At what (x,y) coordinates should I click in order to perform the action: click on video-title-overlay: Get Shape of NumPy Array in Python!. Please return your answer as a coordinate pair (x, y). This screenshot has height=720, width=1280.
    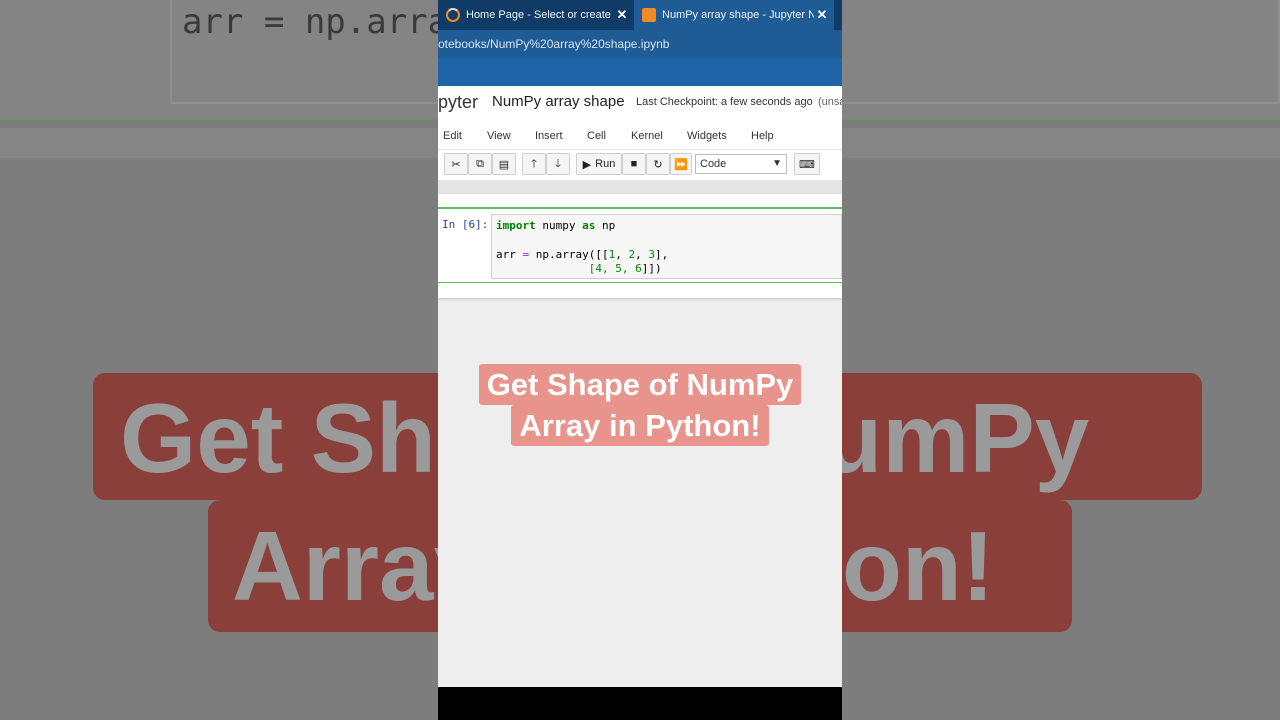
    Looking at the image, I should click on (640, 405).